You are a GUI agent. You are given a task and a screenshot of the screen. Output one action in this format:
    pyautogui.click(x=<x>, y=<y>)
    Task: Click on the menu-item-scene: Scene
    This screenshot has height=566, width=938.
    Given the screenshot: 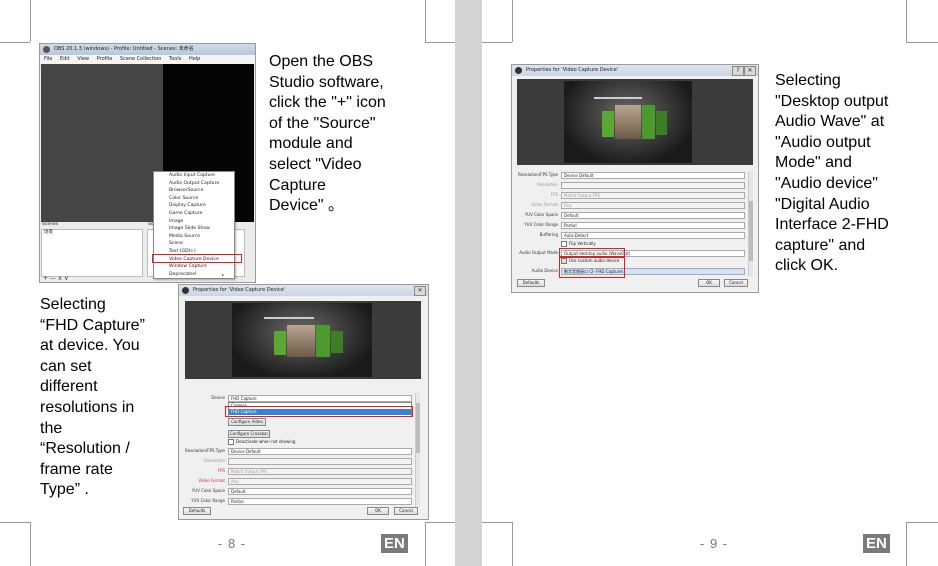 What is the action you would take?
    pyautogui.click(x=194, y=244)
    